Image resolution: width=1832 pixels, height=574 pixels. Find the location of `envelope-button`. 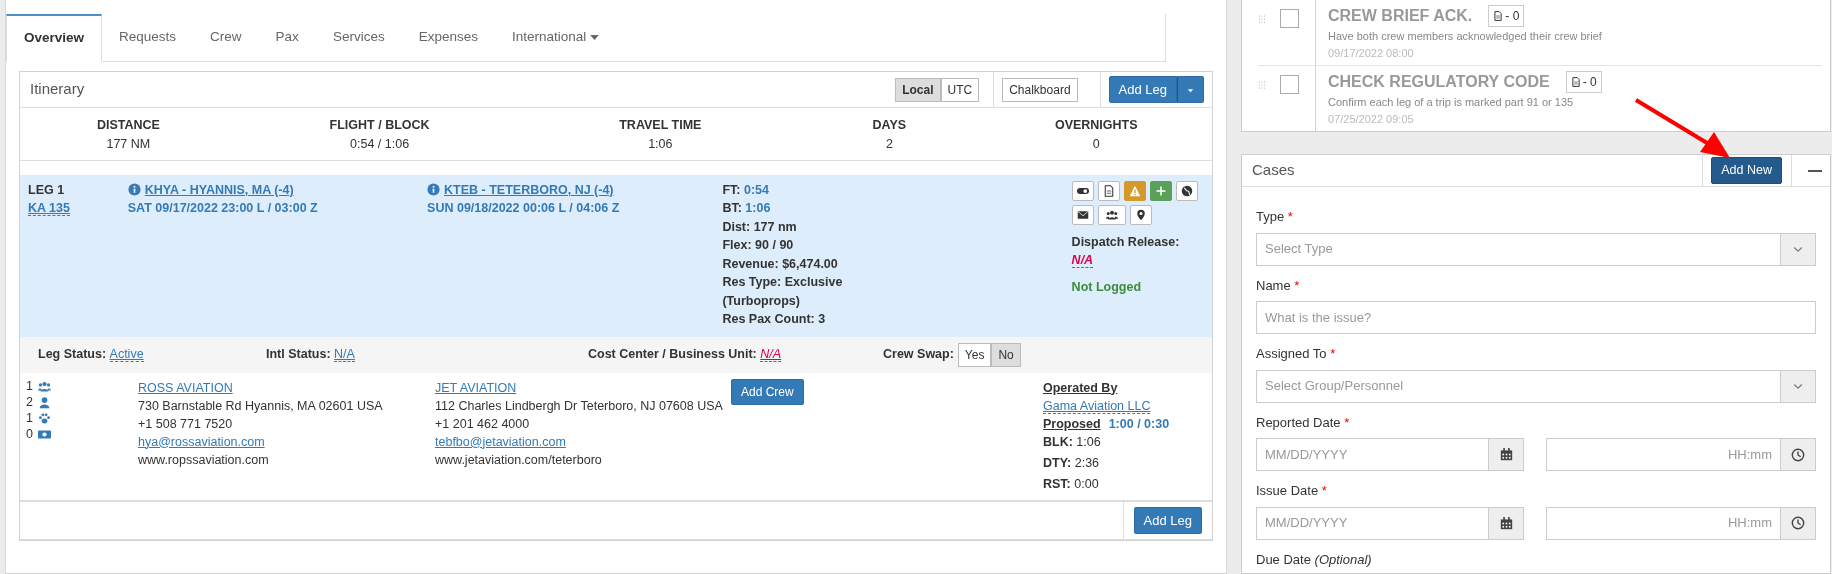

envelope-button is located at coordinates (1082, 214).